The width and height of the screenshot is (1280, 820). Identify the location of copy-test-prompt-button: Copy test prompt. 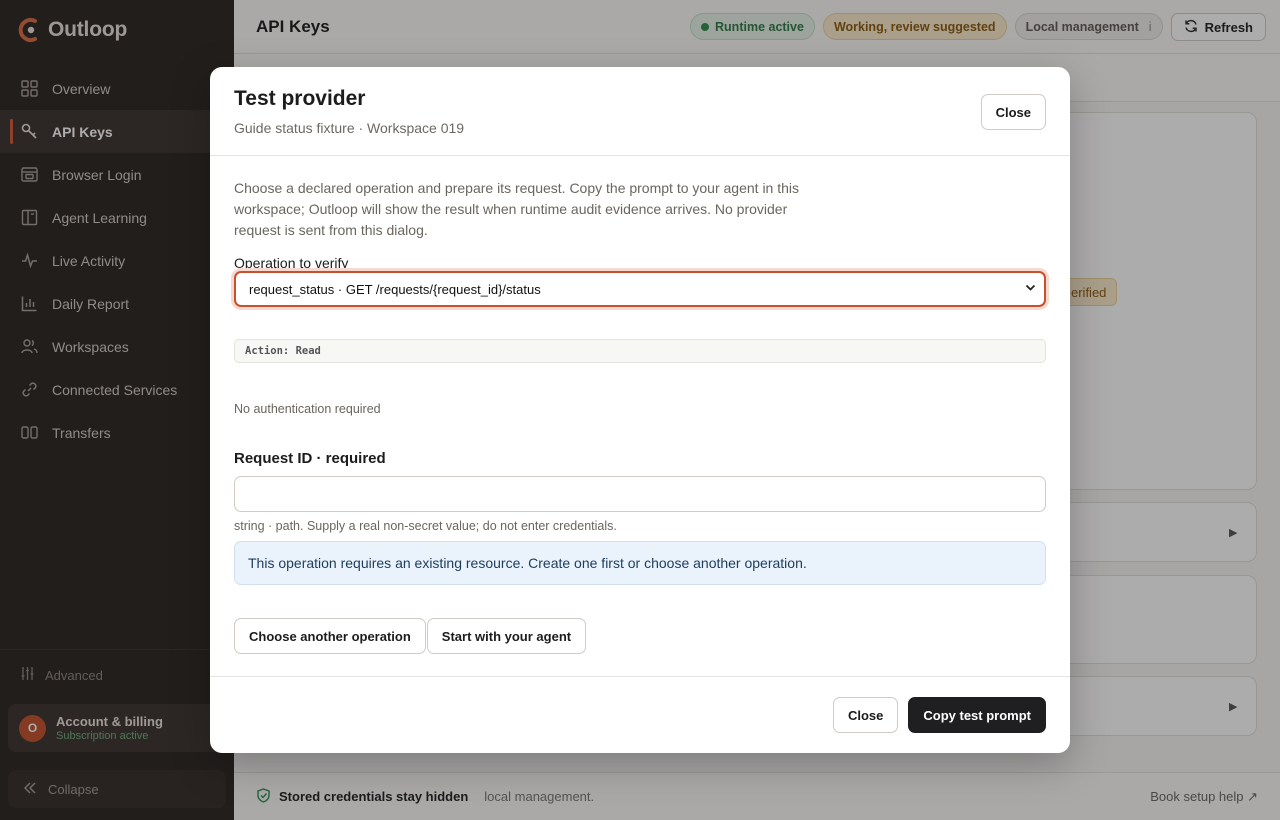
(977, 715).